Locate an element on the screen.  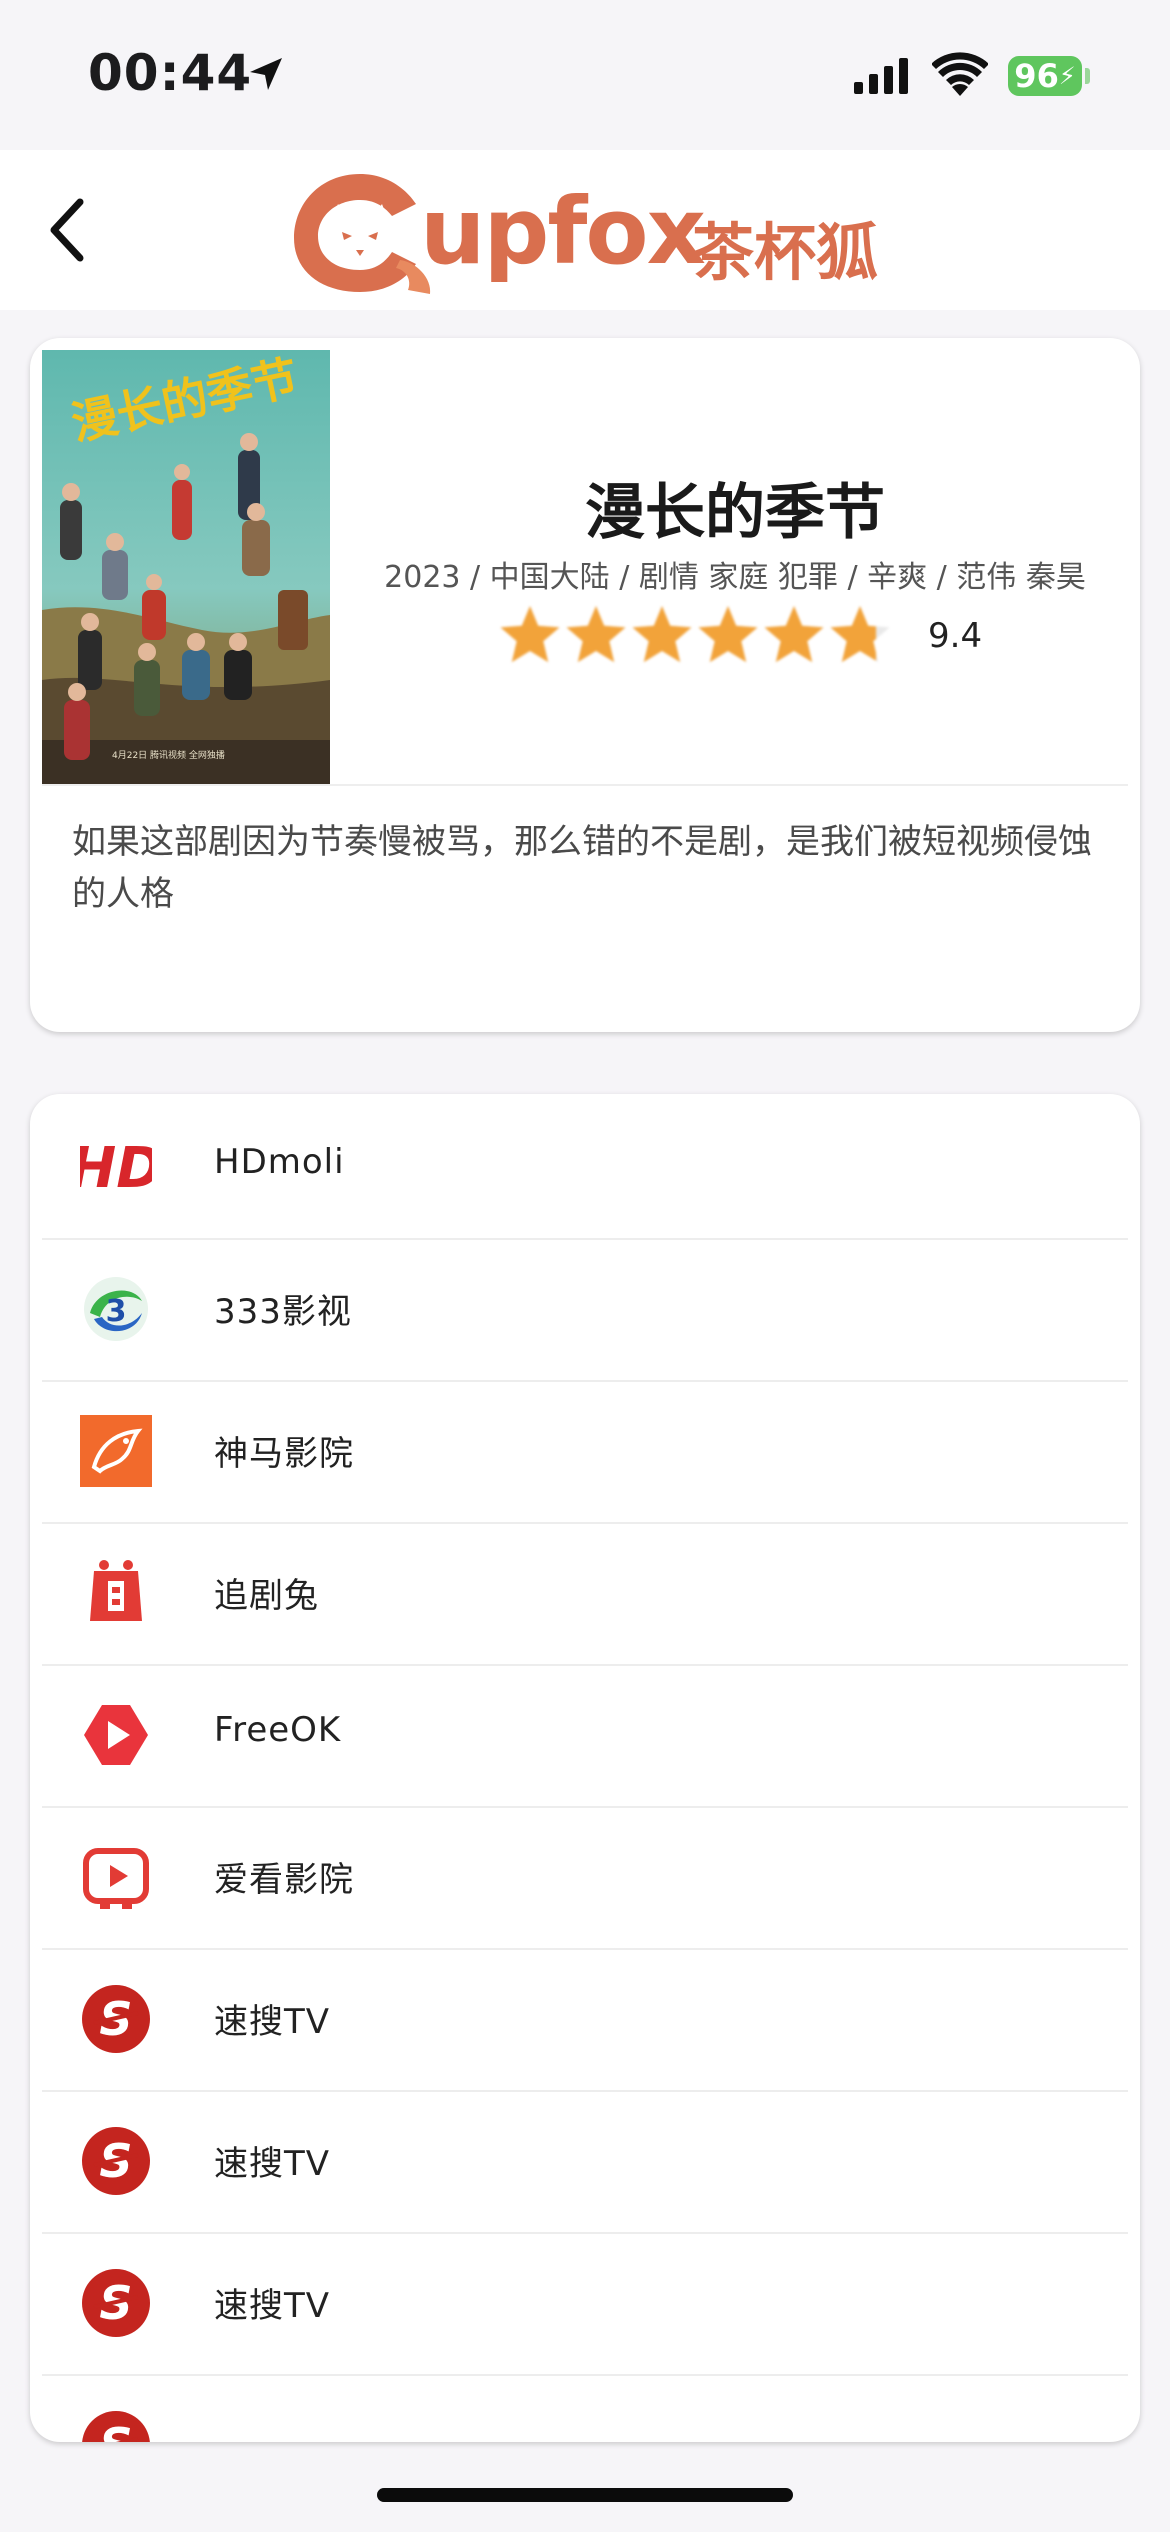
battery-indicator: 96 ⚡ is located at coordinates (1045, 76).